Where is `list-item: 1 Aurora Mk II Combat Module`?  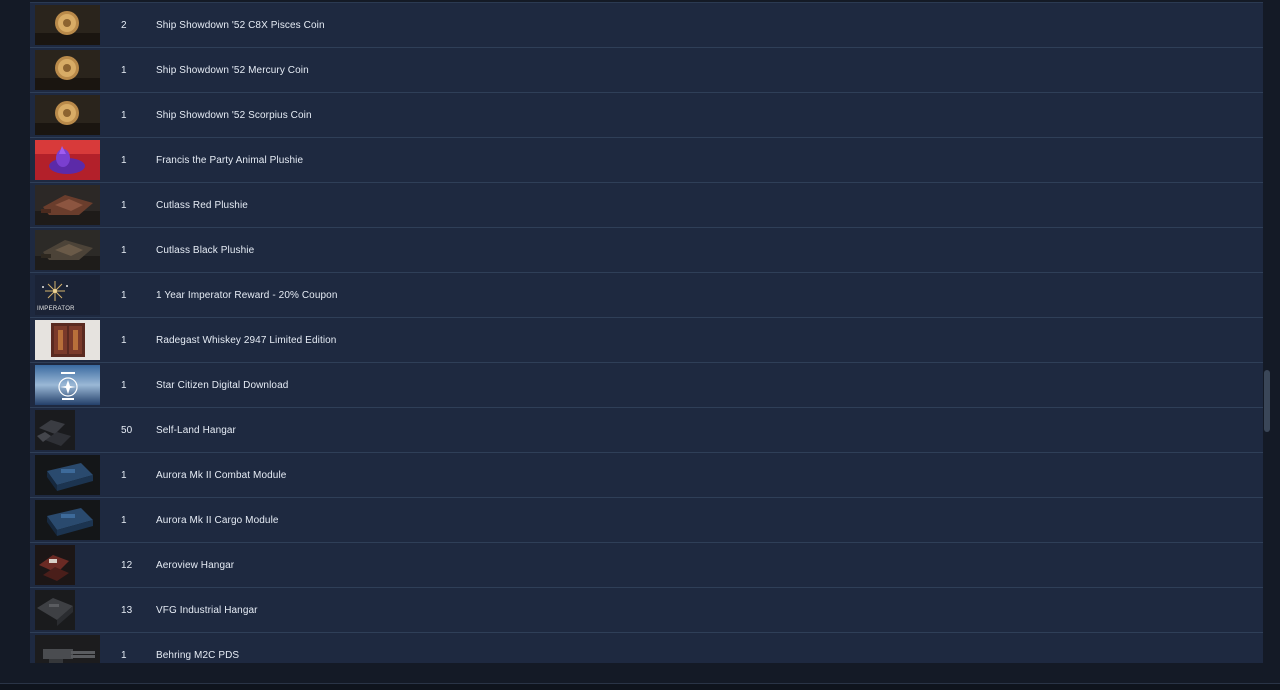 list-item: 1 Aurora Mk II Combat Module is located at coordinates (646, 475).